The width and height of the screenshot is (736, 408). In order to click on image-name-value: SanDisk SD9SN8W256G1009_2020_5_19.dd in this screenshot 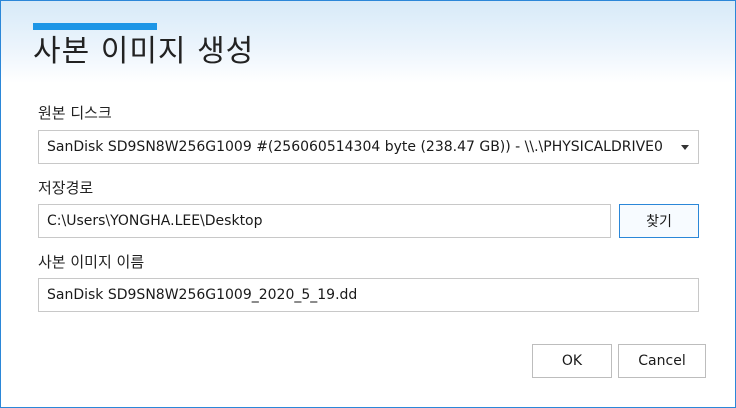, I will do `click(202, 295)`.